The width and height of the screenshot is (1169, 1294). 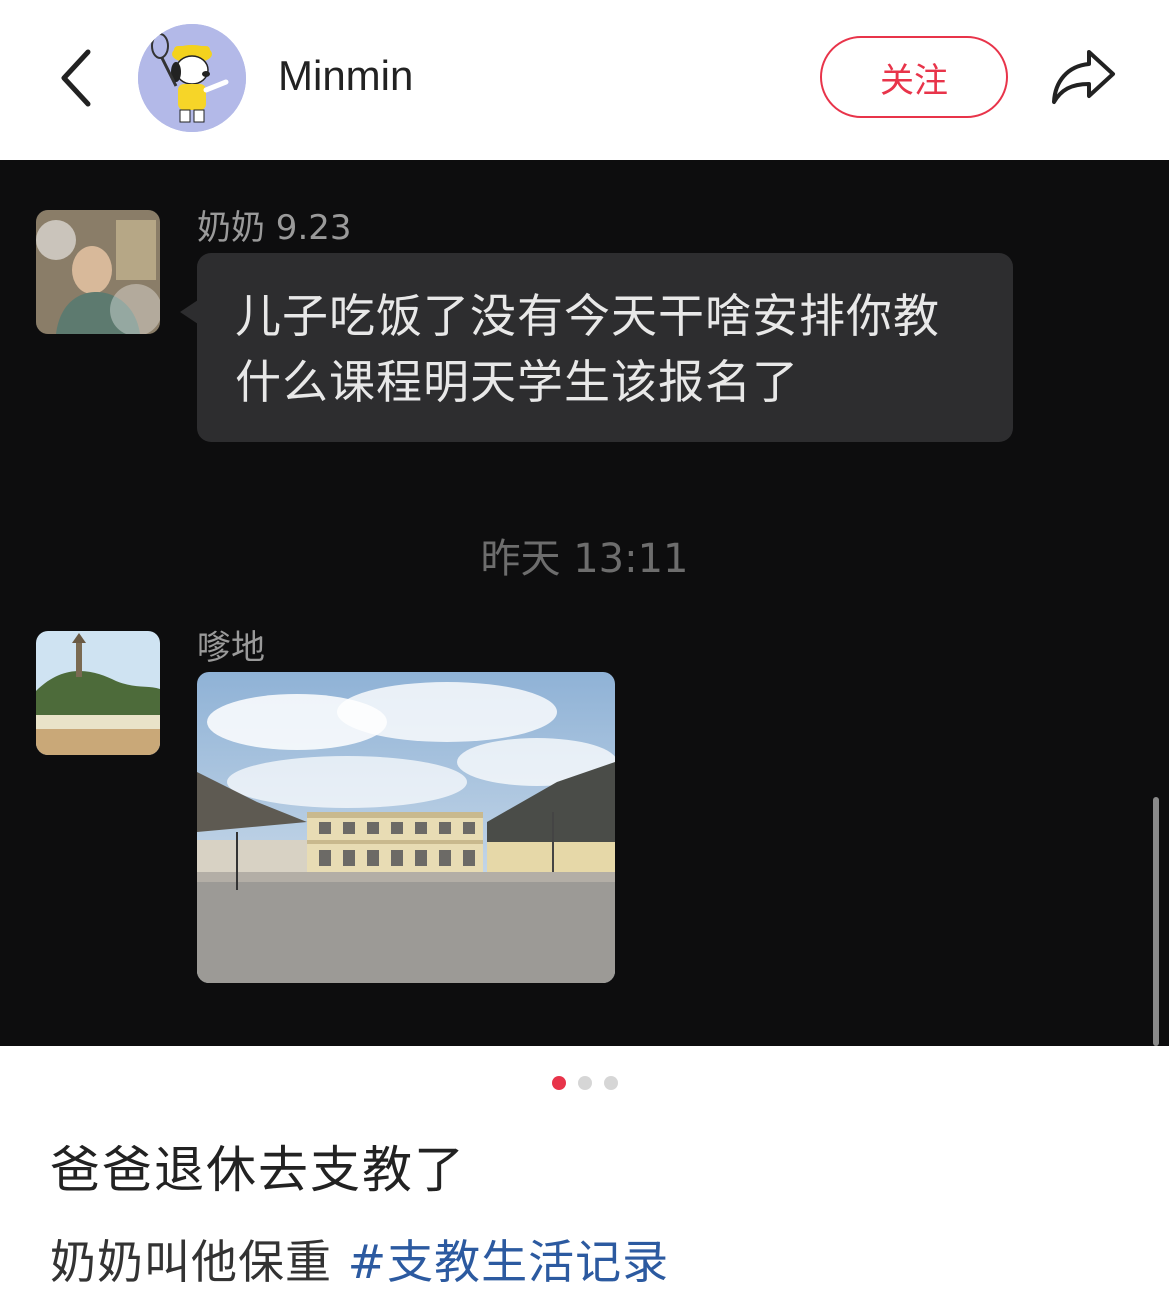 What do you see at coordinates (605, 347) in the screenshot?
I see `message-bubble: 儿子吃饭了没有今天干啥安排你教什么课程明天学生该报名了` at bounding box center [605, 347].